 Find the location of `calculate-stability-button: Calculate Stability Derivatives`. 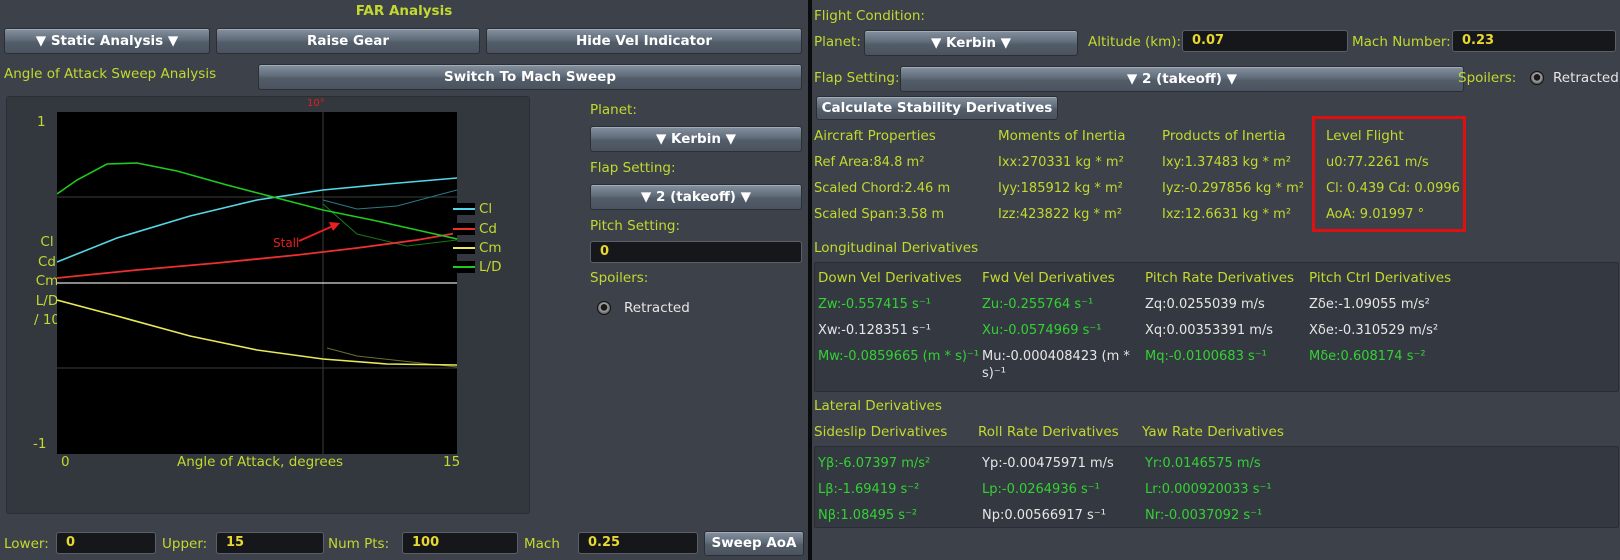

calculate-stability-button: Calculate Stability Derivatives is located at coordinates (937, 108).